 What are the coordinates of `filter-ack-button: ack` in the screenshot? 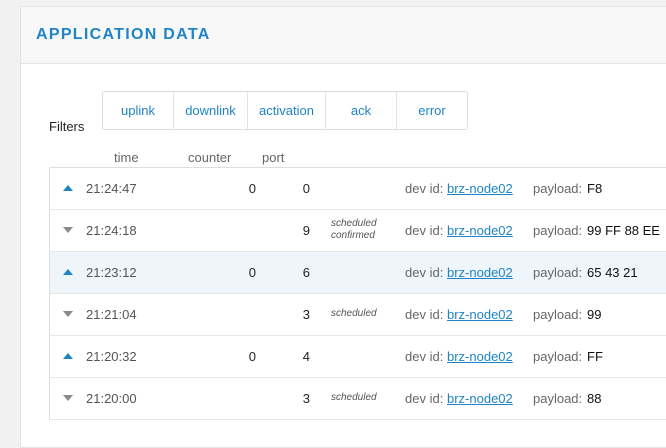 It's located at (361, 110).